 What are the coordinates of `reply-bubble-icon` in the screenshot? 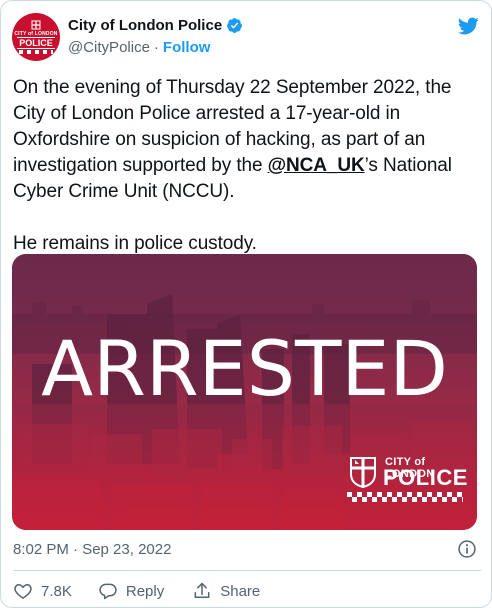 It's located at (108, 591).